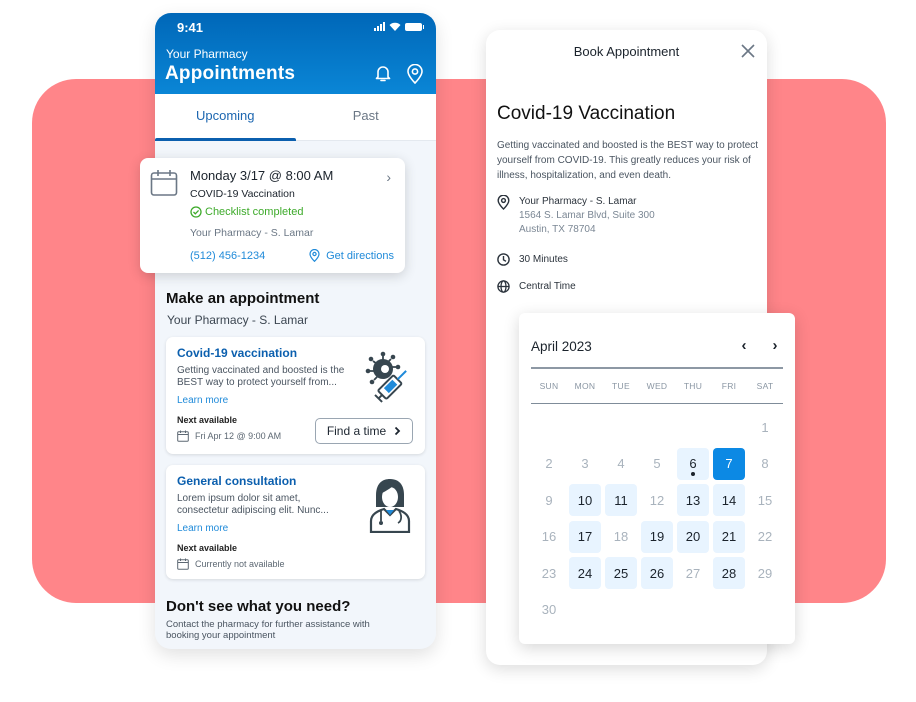 This screenshot has width=916, height=702. I want to click on calendar-day-9: 9, so click(549, 500).